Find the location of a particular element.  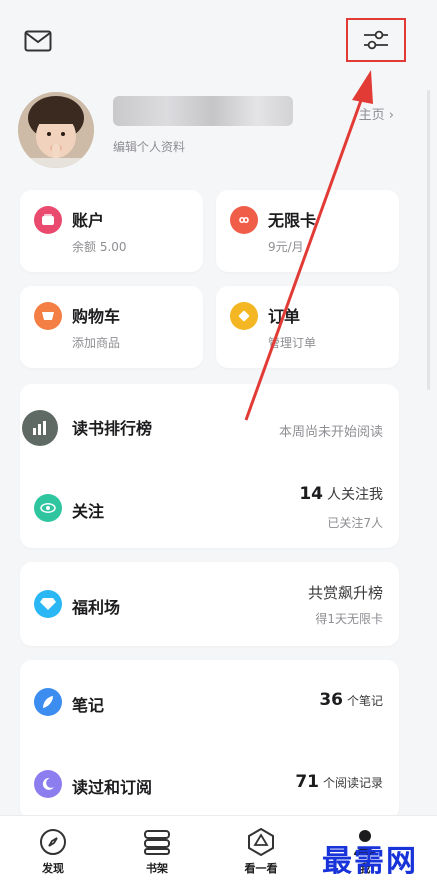

followers-number: 14 is located at coordinates (311, 494).